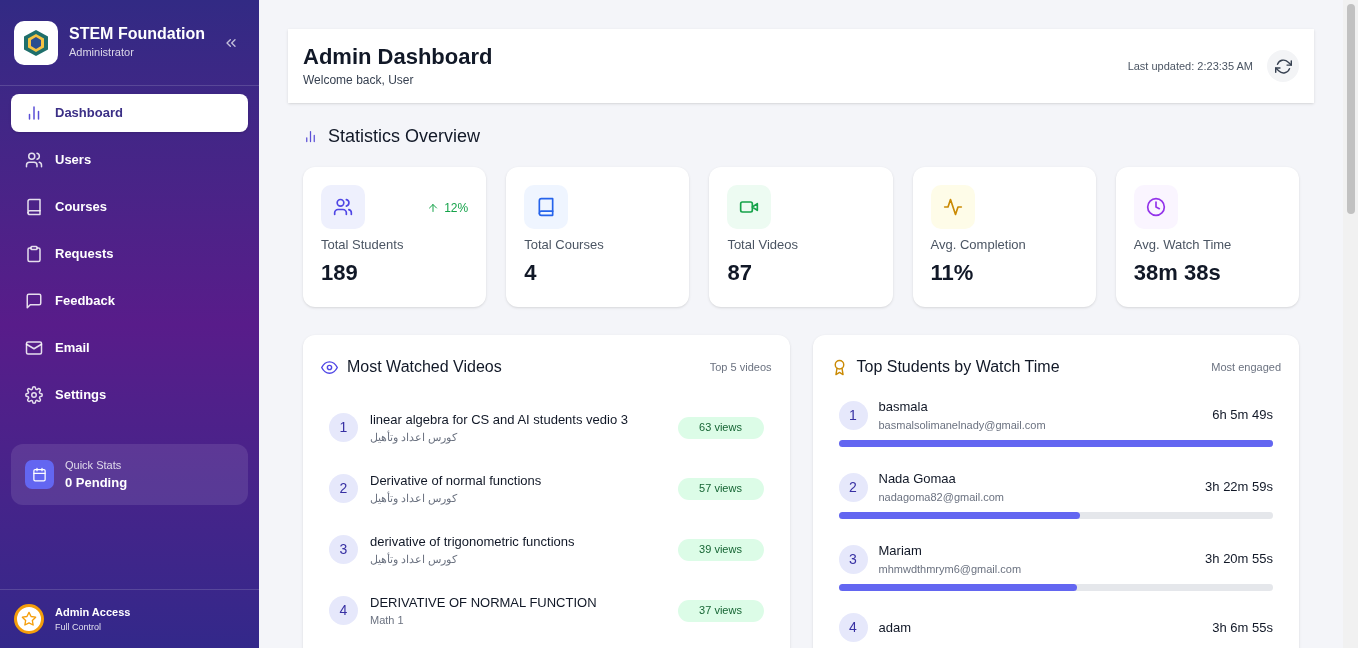 Image resolution: width=1358 pixels, height=648 pixels. I want to click on student-name: Nada Gomaa, so click(917, 479).